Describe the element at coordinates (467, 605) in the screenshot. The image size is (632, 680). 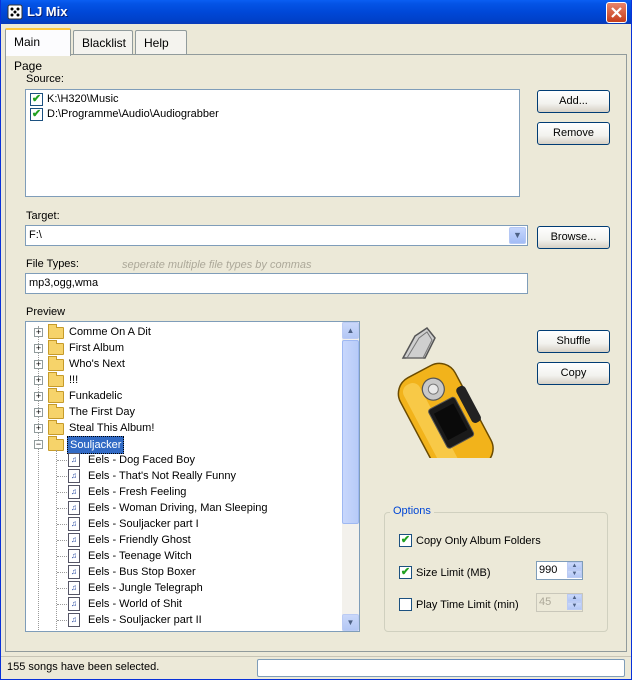
I see `play-time-limit-label: Play Time Limit (min)` at that location.